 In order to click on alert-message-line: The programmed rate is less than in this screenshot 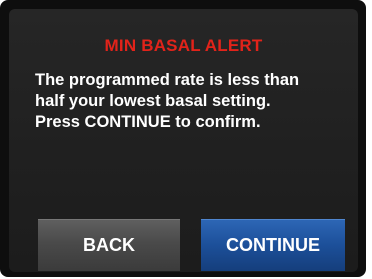, I will do `click(167, 80)`.